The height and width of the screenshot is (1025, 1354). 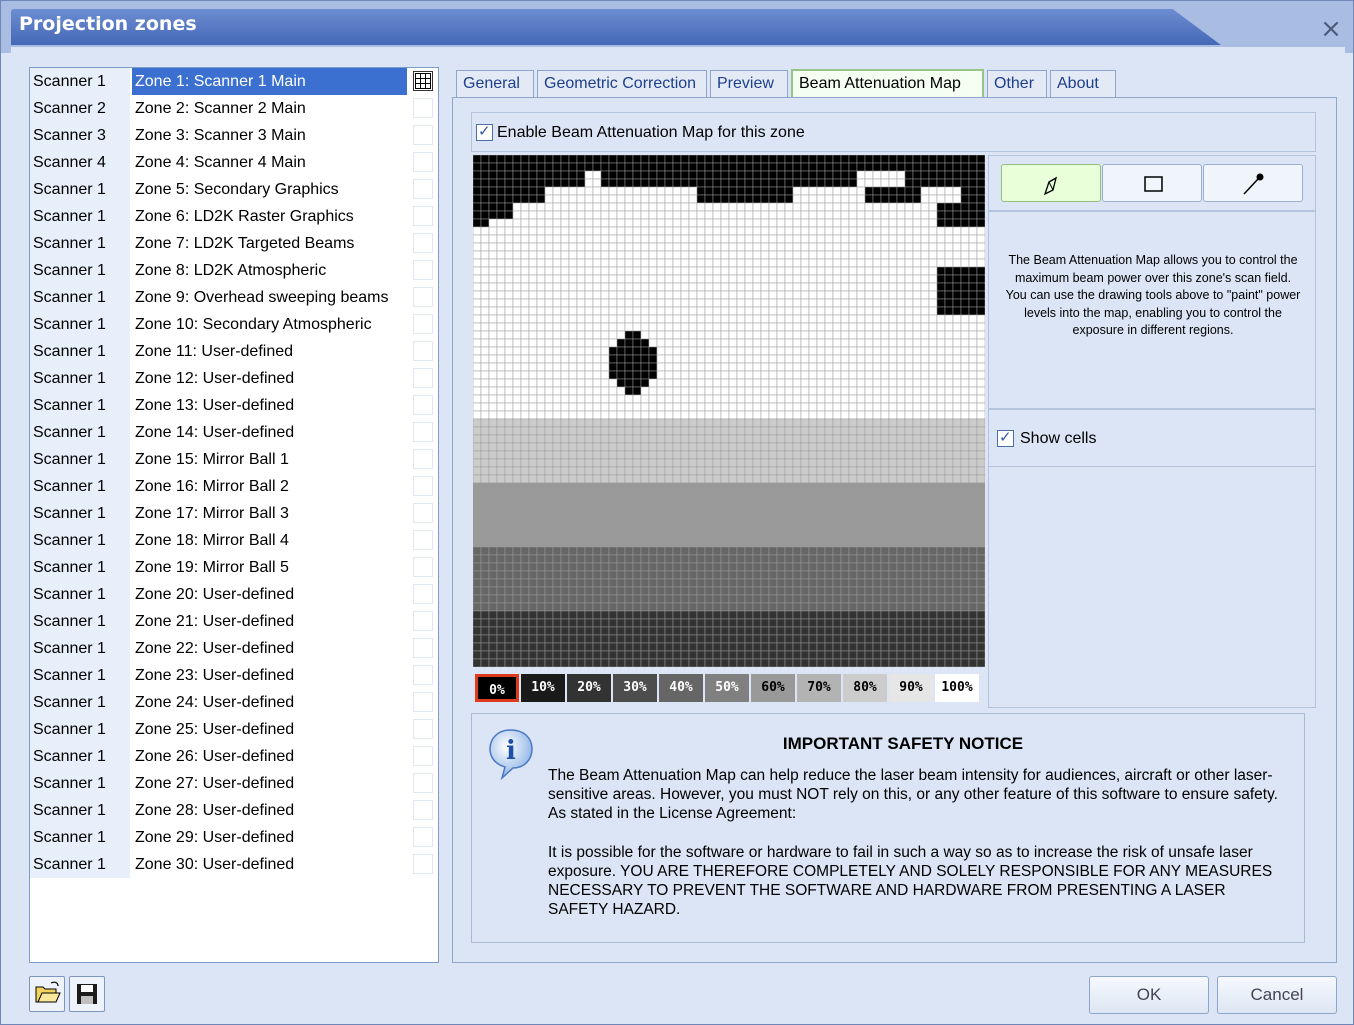 What do you see at coordinates (215, 729) in the screenshot?
I see `zone-name: Zone 25: User-defined` at bounding box center [215, 729].